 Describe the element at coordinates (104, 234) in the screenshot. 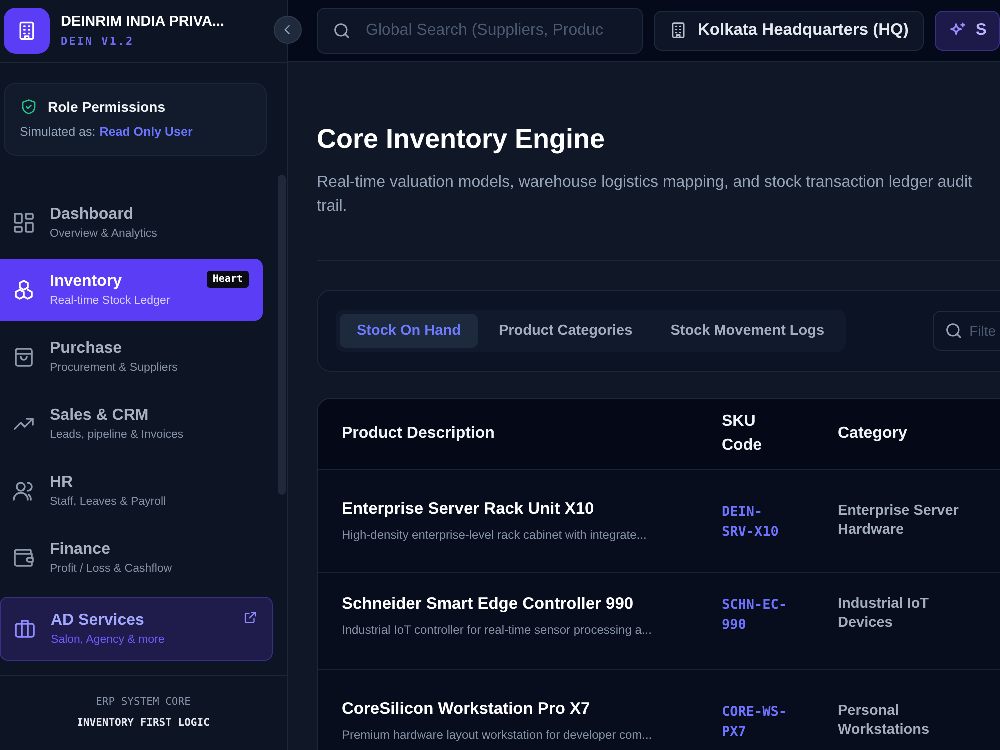

I see `nav-subtitle: Overview & Analytics` at that location.